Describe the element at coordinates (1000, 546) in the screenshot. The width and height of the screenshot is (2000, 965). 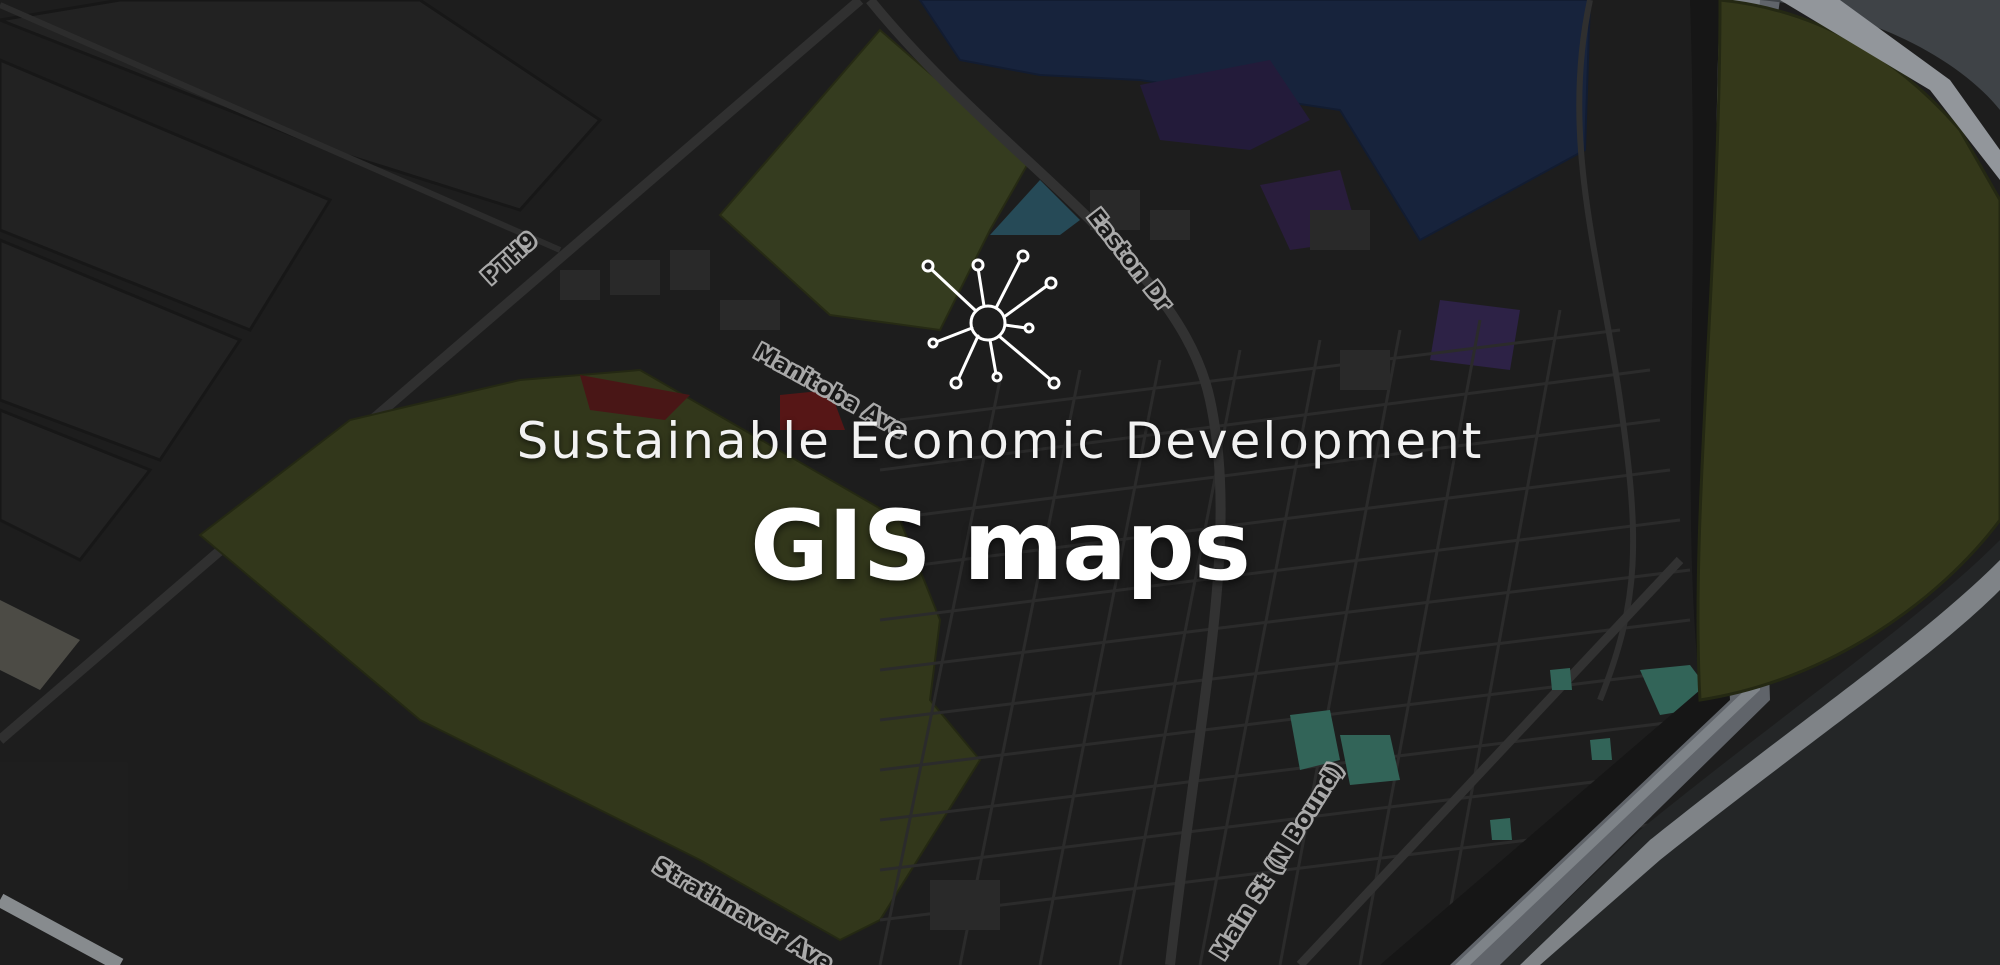
I see `hero-title: GIS maps` at that location.